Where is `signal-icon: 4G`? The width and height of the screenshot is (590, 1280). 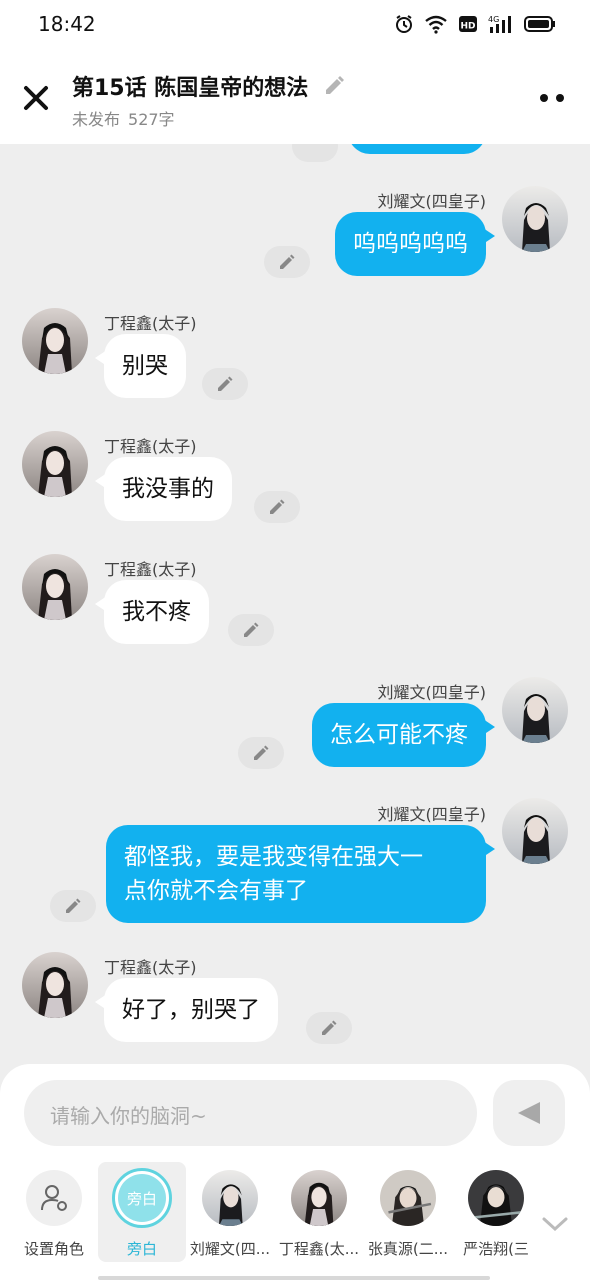 signal-icon: 4G is located at coordinates (499, 24).